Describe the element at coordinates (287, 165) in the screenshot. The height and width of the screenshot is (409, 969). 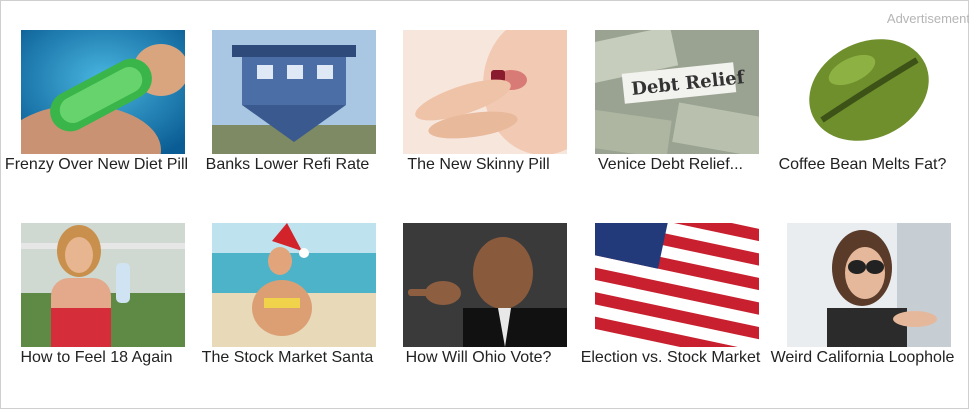
I see `ad-caption: Banks Lower Refi Rate` at that location.